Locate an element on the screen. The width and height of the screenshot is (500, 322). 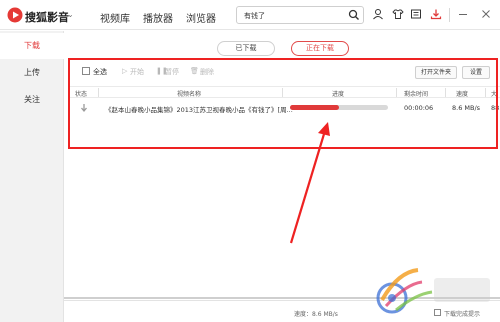
title-bar: 搜狐影音 ⌄ 视频库 播放器 浏览器 有钱了 is located at coordinates (250, 15).